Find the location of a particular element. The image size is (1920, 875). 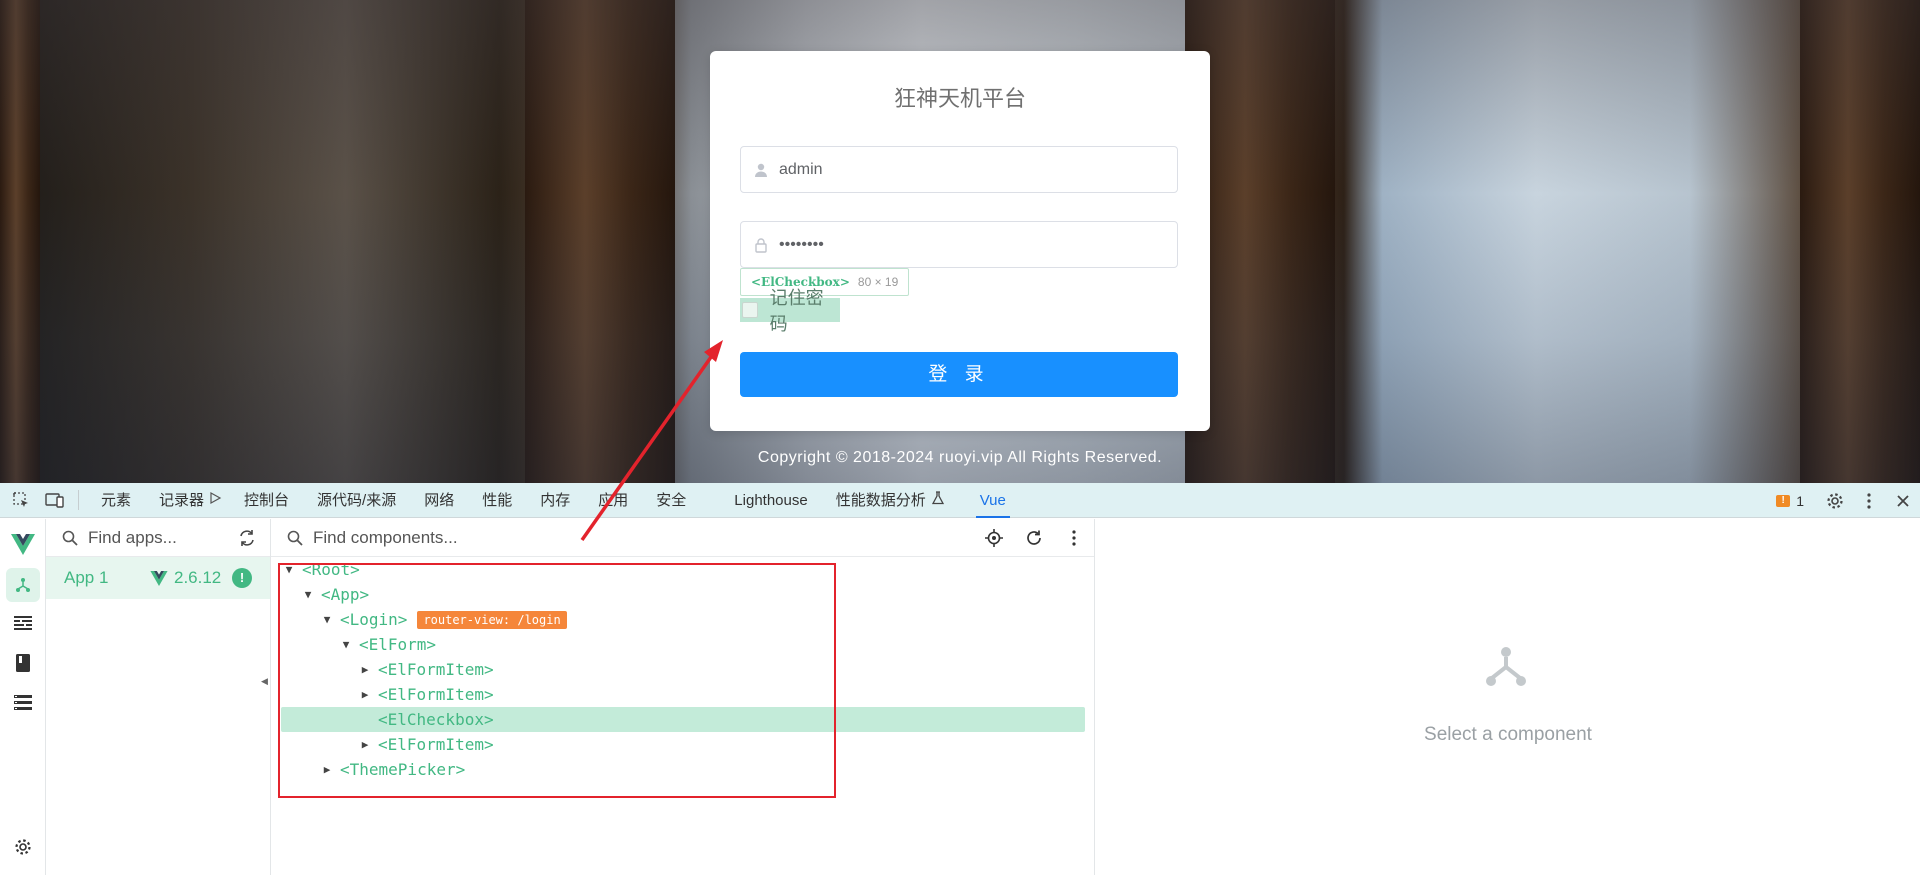

issues-indicator: ! 1 is located at coordinates (1790, 501).